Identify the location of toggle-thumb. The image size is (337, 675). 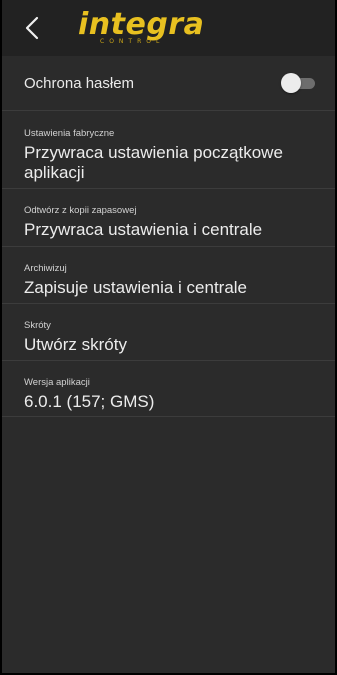
(291, 83).